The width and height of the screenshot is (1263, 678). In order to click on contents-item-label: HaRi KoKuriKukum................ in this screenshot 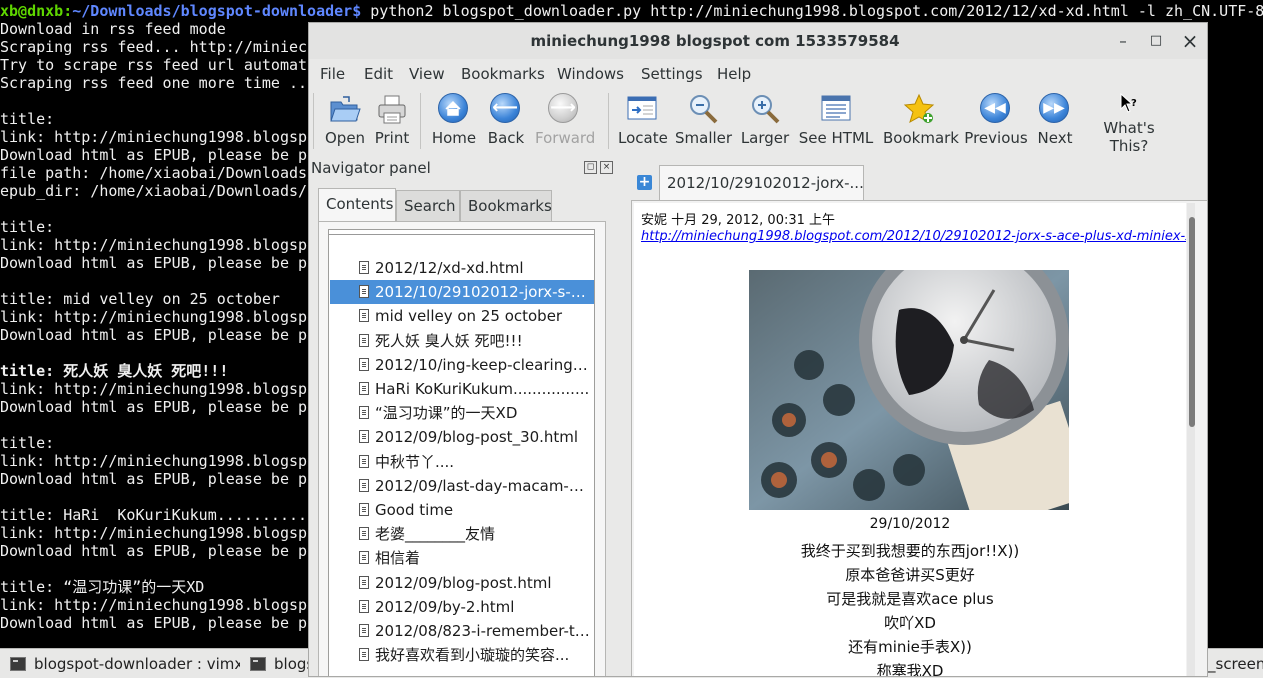, I will do `click(482, 389)`.